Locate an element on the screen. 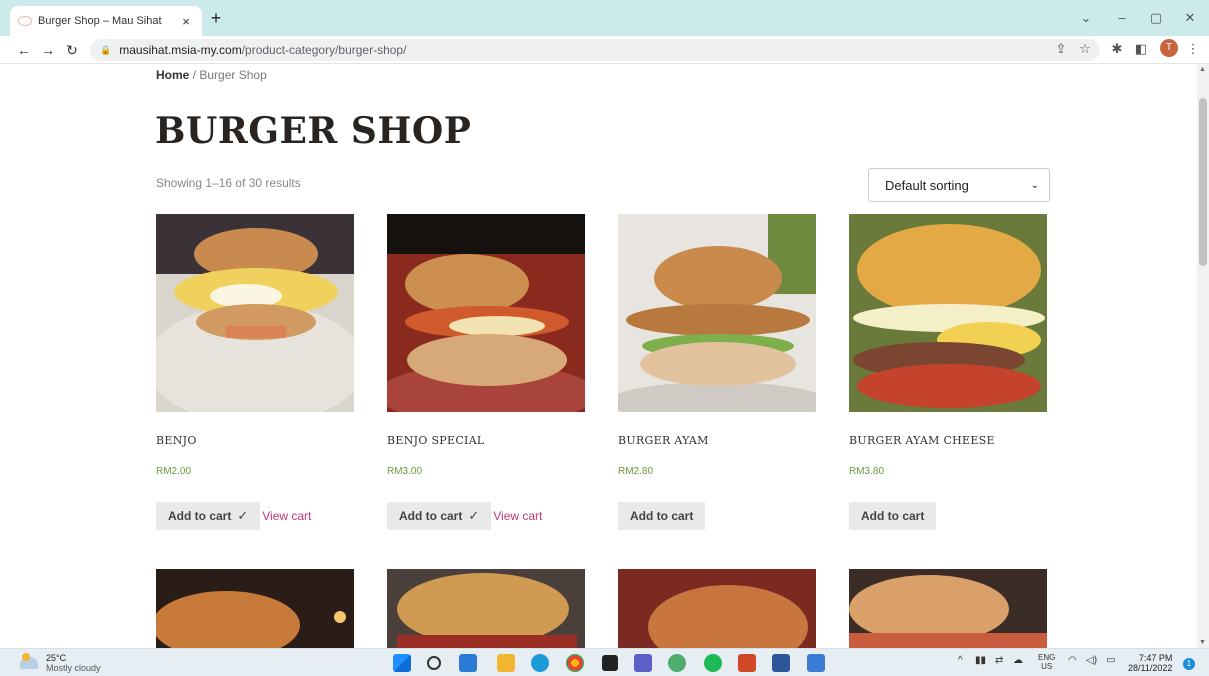  chrome-browser-icon is located at coordinates (575, 663).